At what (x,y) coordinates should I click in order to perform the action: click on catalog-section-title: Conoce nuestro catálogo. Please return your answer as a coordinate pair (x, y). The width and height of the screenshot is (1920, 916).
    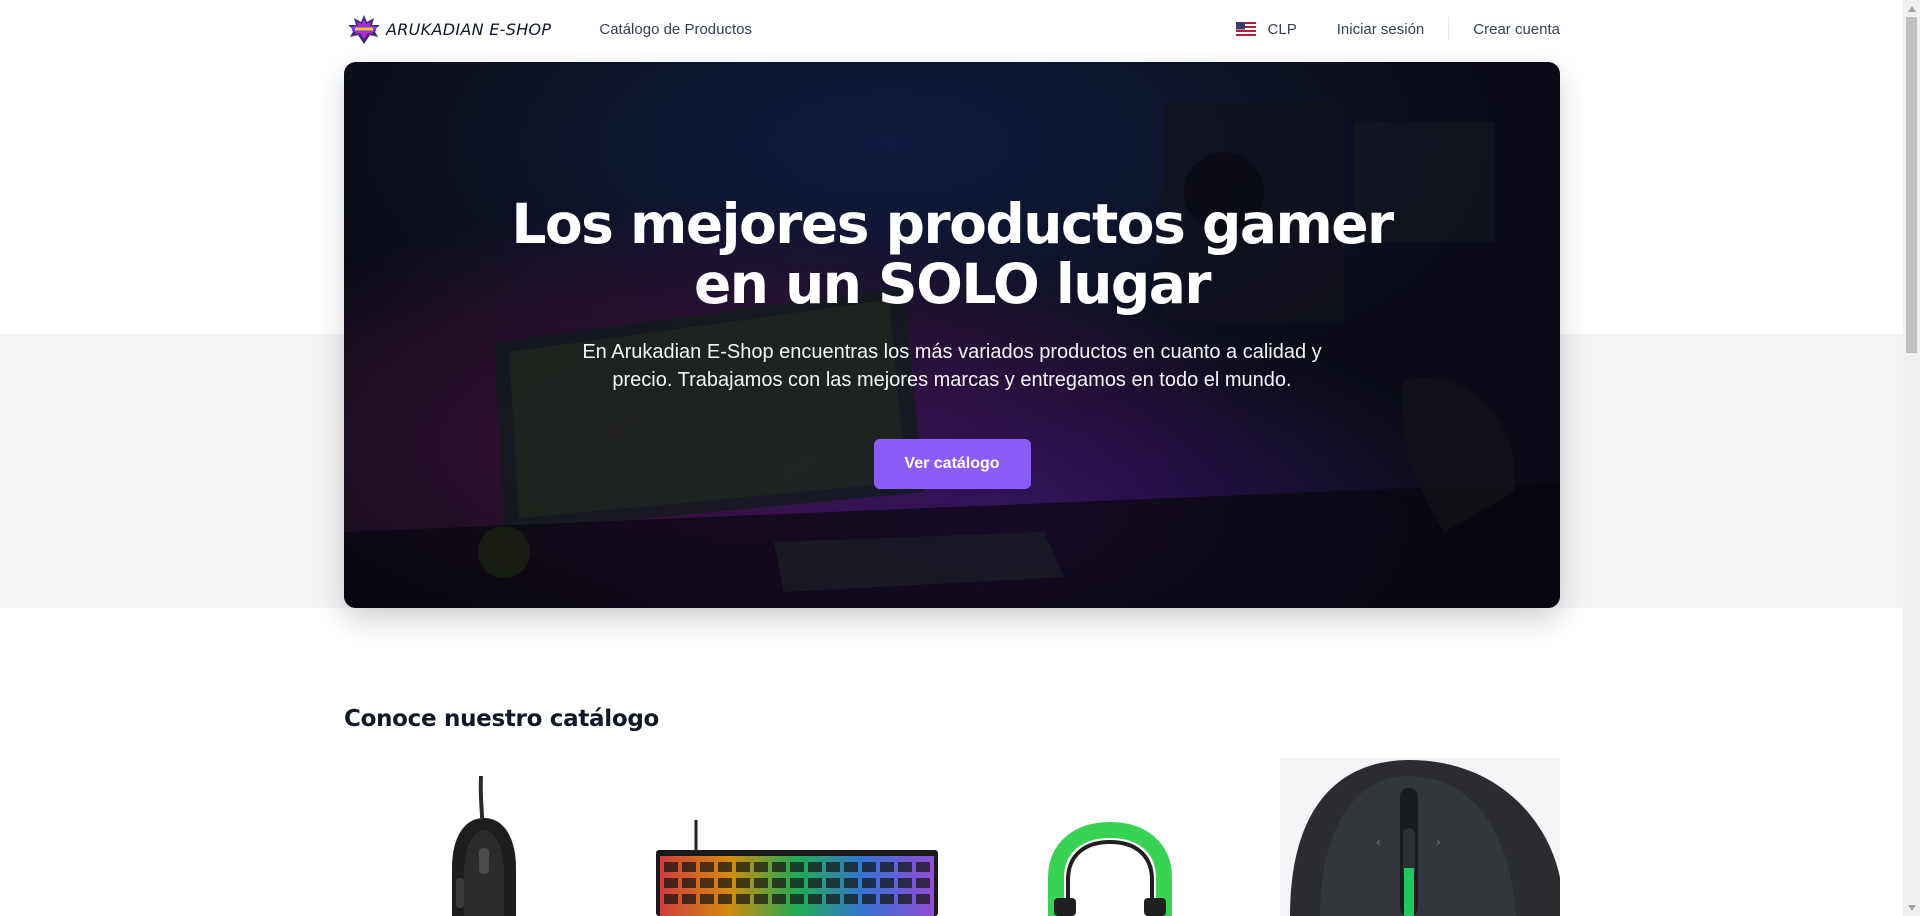
    Looking at the image, I should click on (501, 719).